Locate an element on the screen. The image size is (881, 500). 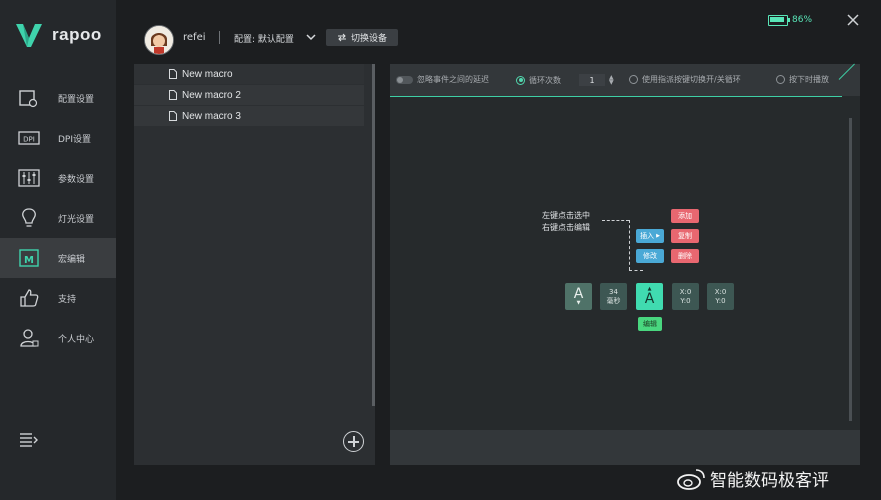
swap-arrows-icon is located at coordinates (341, 37).